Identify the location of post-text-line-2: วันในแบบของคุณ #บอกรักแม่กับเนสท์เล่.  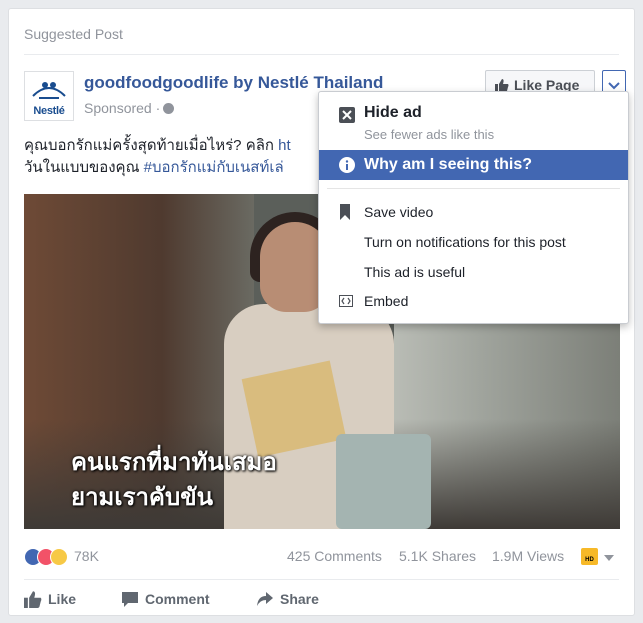
(157, 168).